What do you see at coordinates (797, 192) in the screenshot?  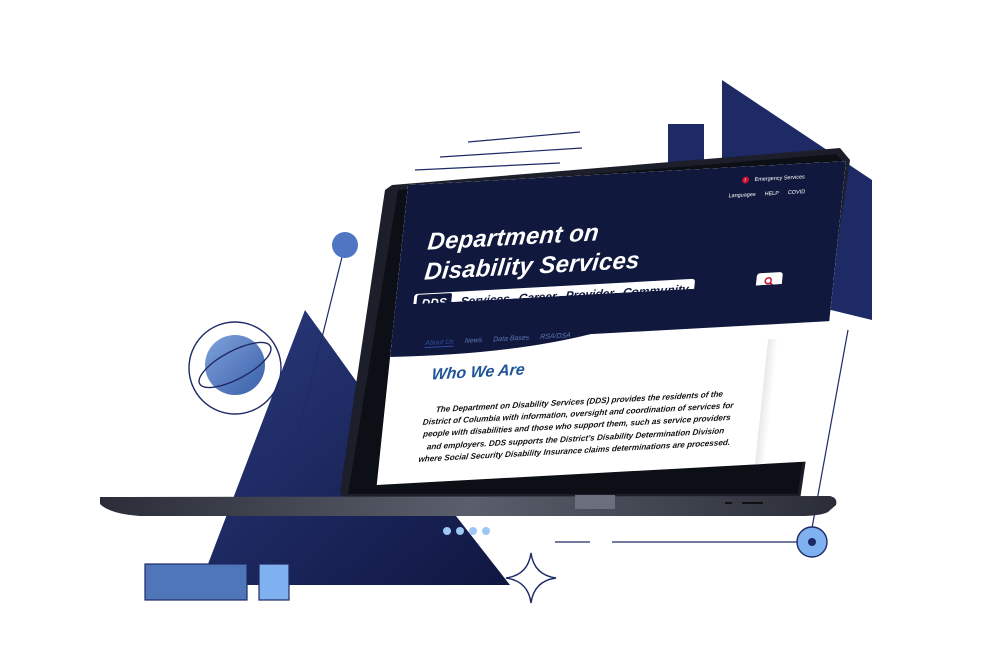 I see `covid-link: COVID` at bounding box center [797, 192].